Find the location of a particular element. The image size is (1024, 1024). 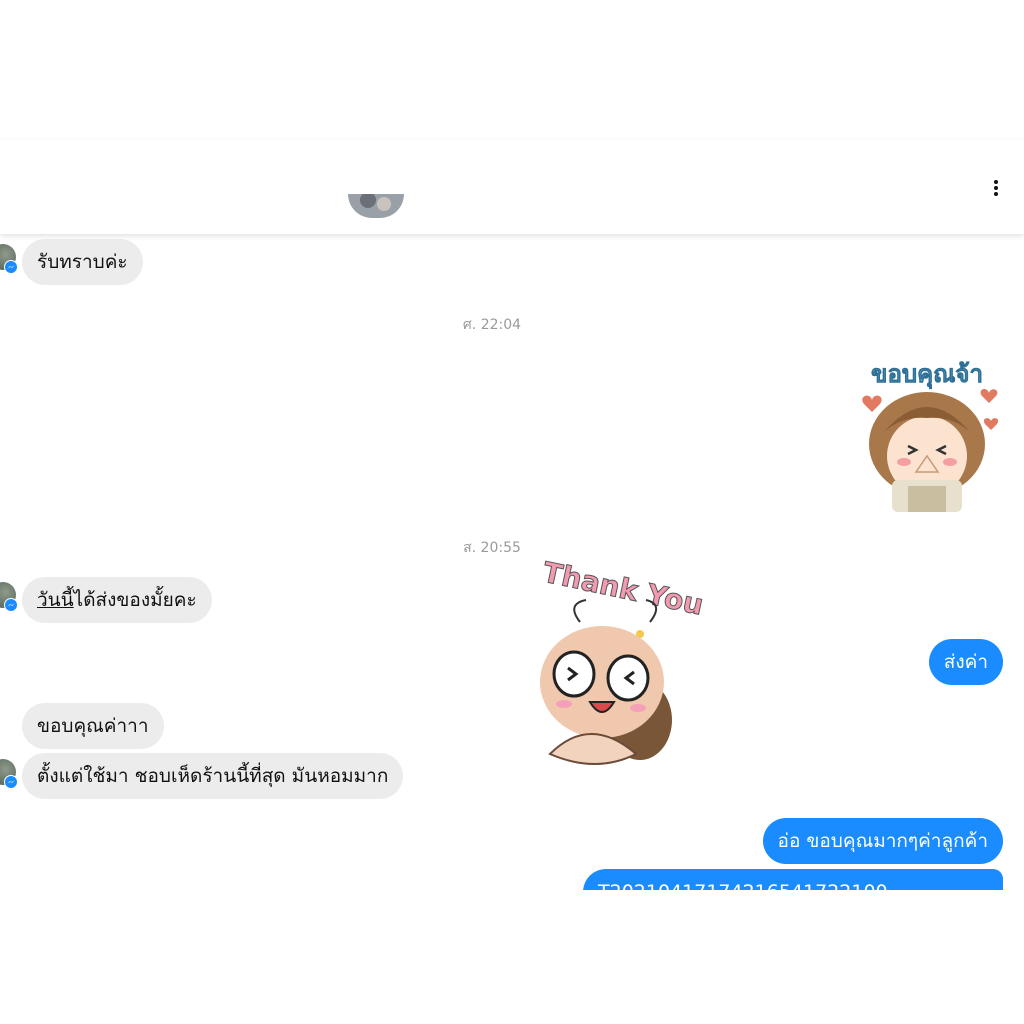

message-text: ส่งค่า is located at coordinates (965, 662).